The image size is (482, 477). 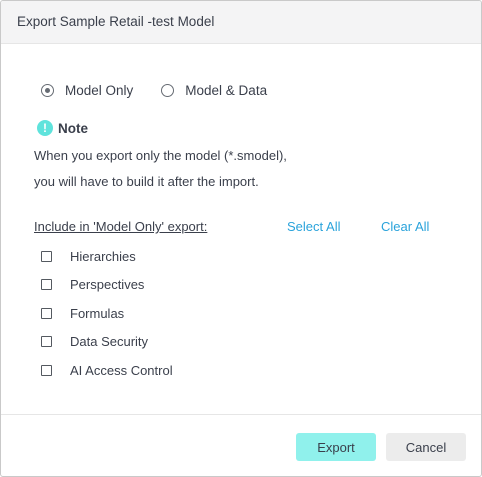 I want to click on radio-button-checked, so click(x=47, y=90).